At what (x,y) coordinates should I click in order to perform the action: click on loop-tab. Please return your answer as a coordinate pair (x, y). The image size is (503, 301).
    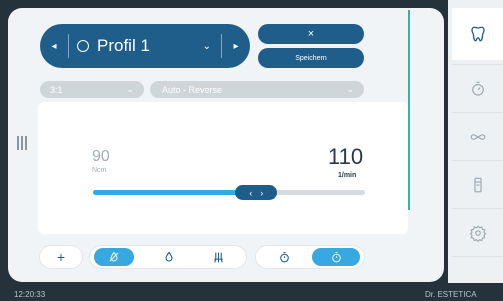
    Looking at the image, I should click on (477, 136).